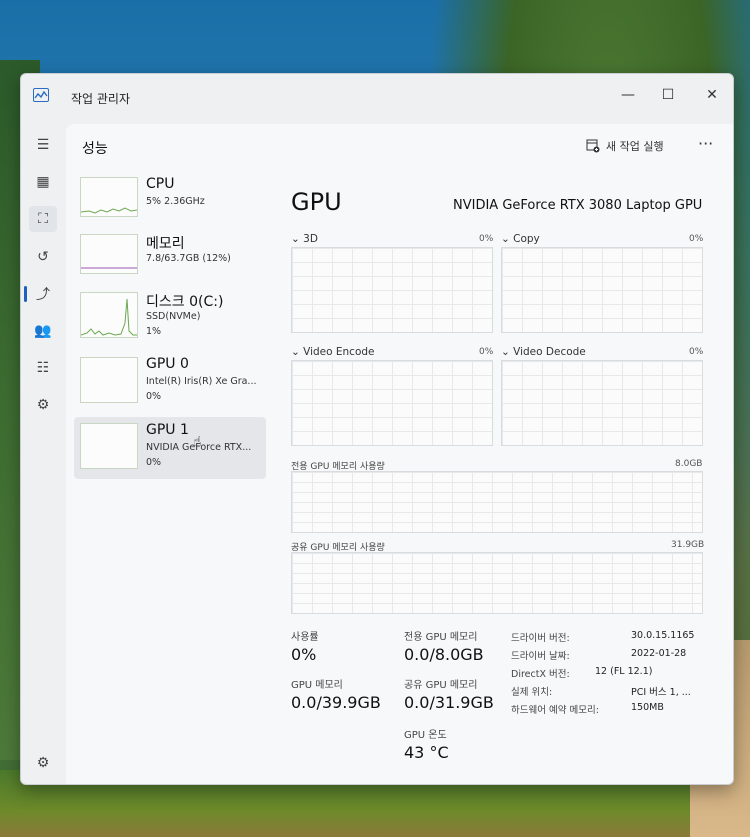 This screenshot has height=837, width=750. I want to click on services-icon: ⚙, so click(43, 405).